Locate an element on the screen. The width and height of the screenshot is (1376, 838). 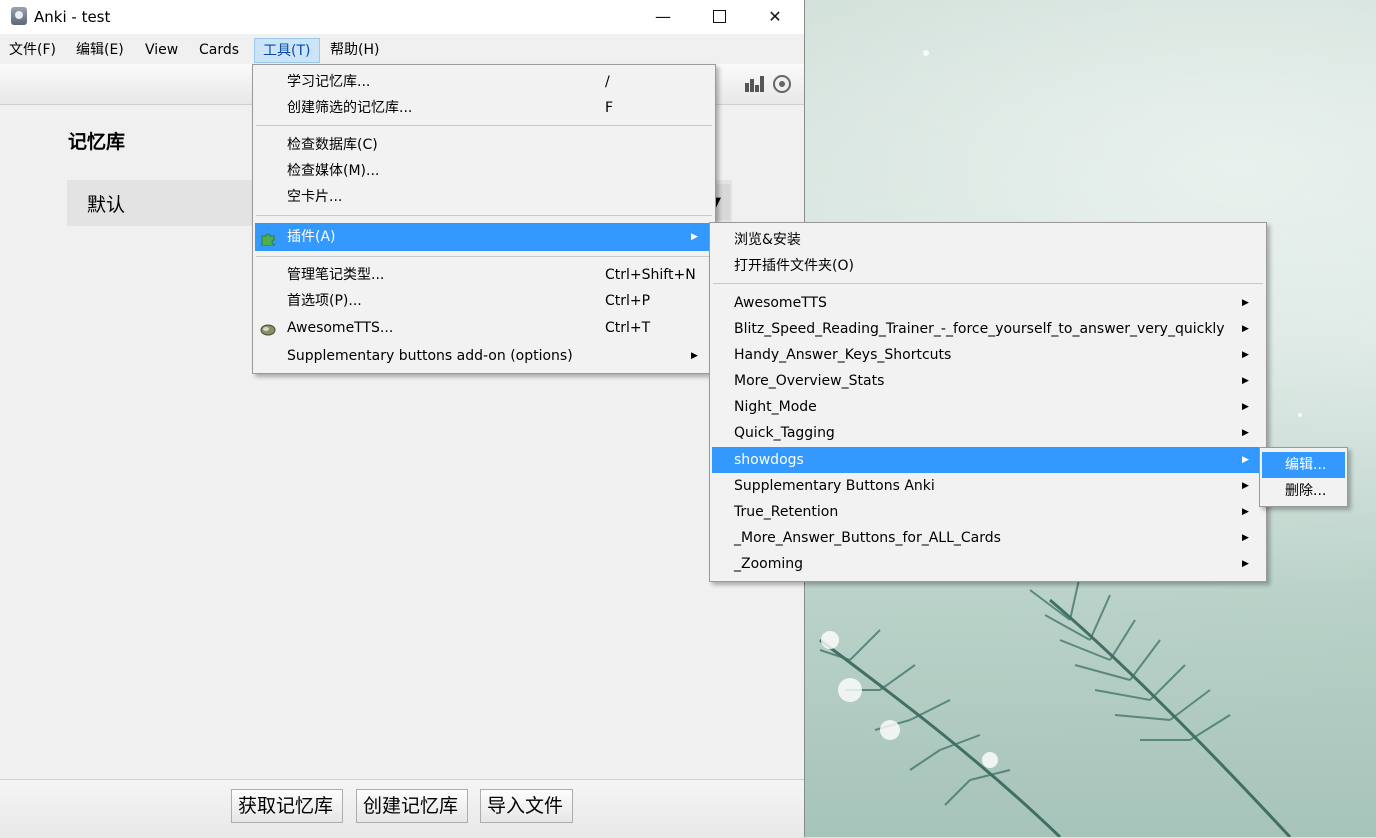
import-file-button: 导入文件 is located at coordinates (526, 806).